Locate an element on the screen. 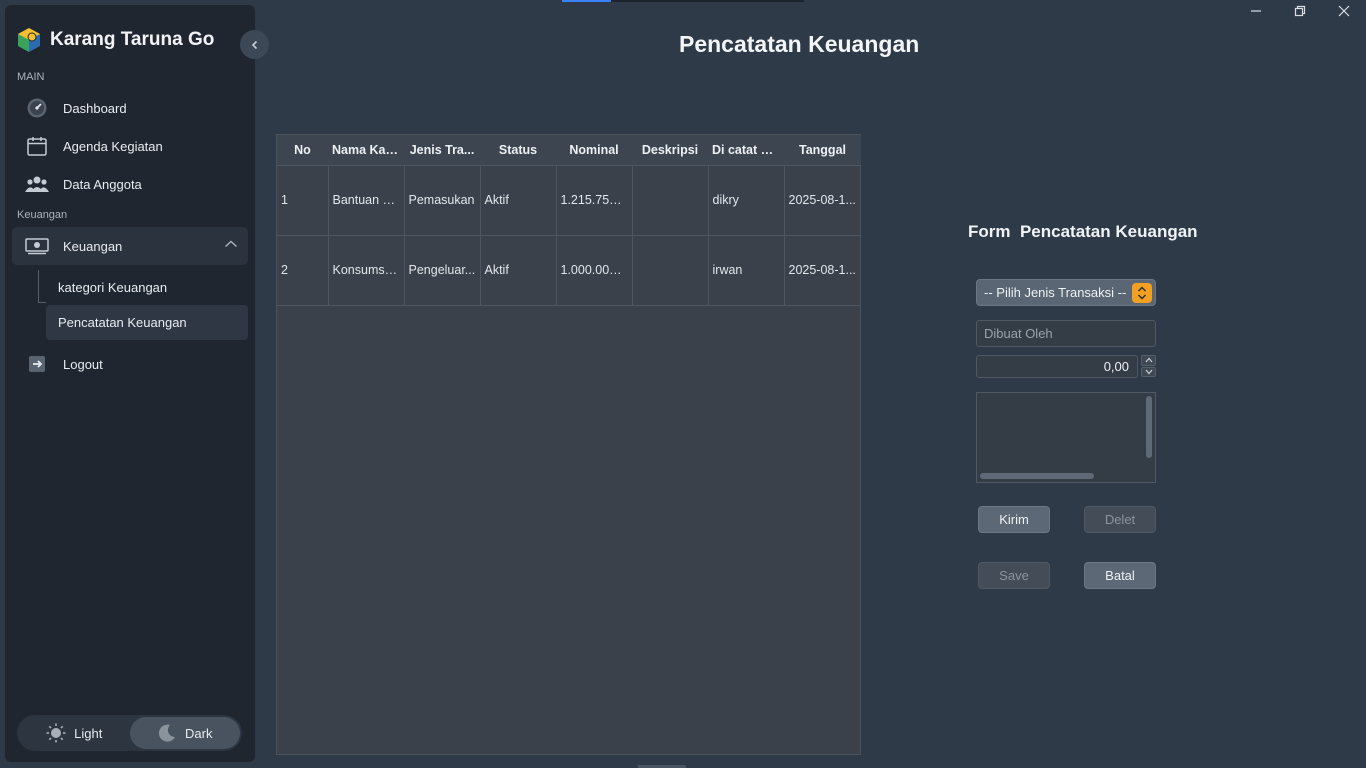 The height and width of the screenshot is (768, 1366). deskripsi-textarea is located at coordinates (1066, 437).